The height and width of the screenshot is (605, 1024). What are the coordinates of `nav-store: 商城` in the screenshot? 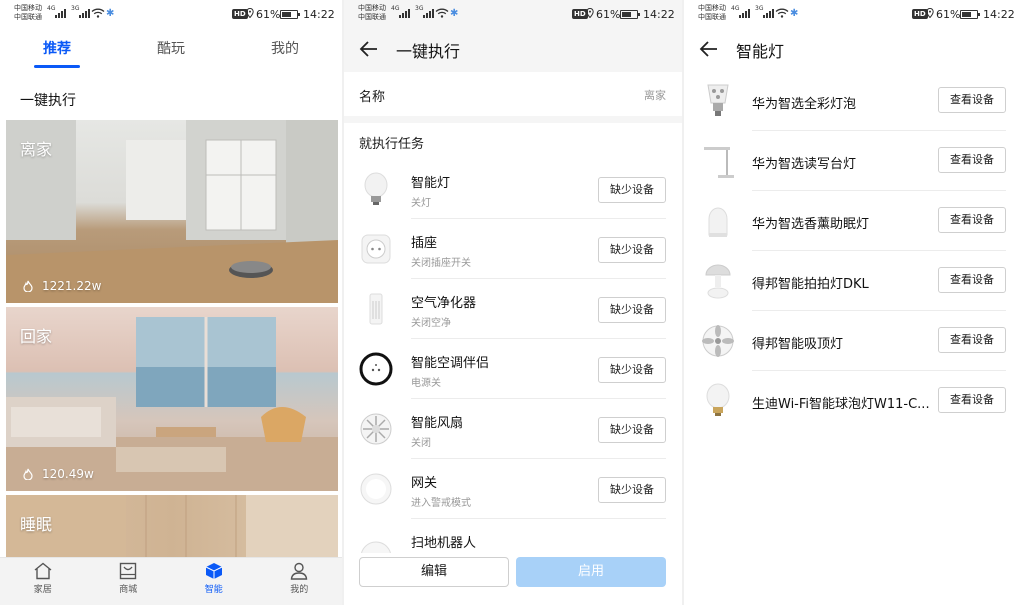 It's located at (129, 581).